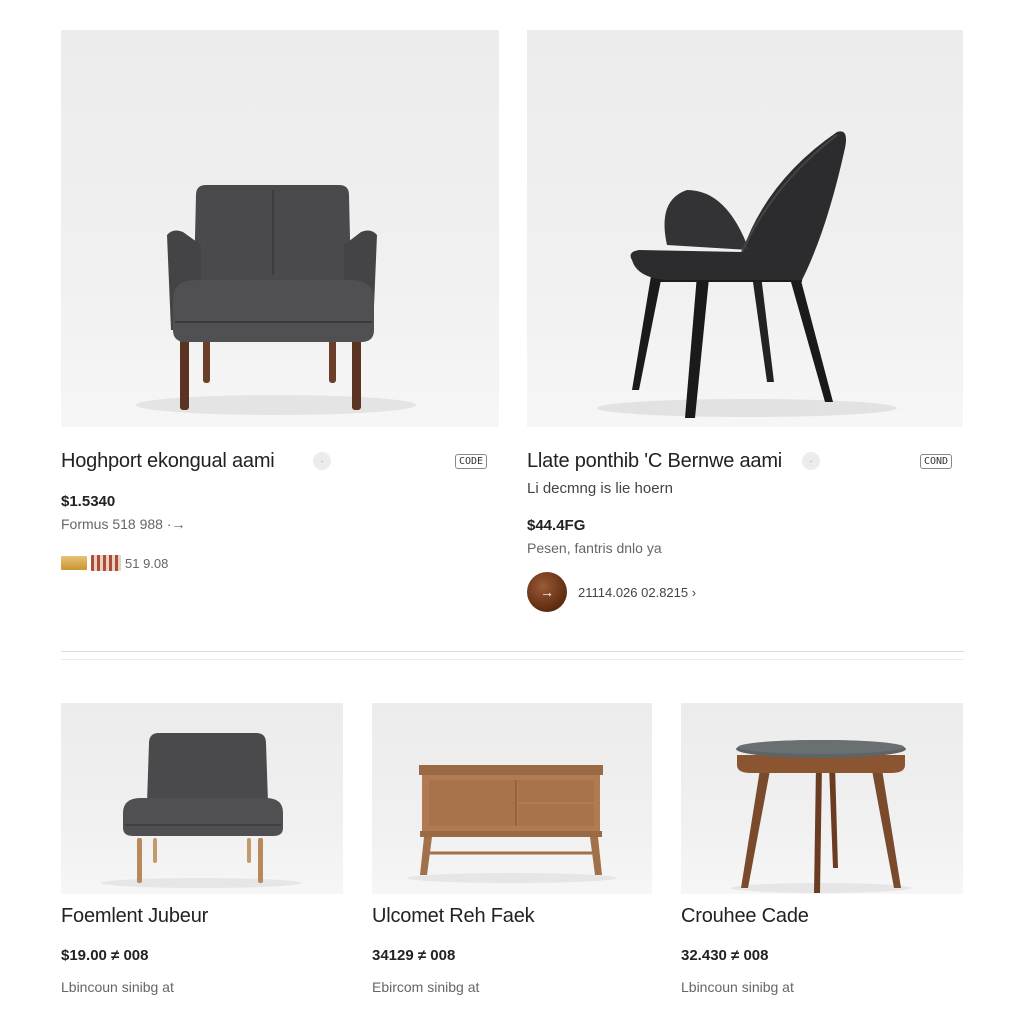 This screenshot has width=1024, height=1024. I want to click on rating-row: 51 9.08, so click(114, 563).